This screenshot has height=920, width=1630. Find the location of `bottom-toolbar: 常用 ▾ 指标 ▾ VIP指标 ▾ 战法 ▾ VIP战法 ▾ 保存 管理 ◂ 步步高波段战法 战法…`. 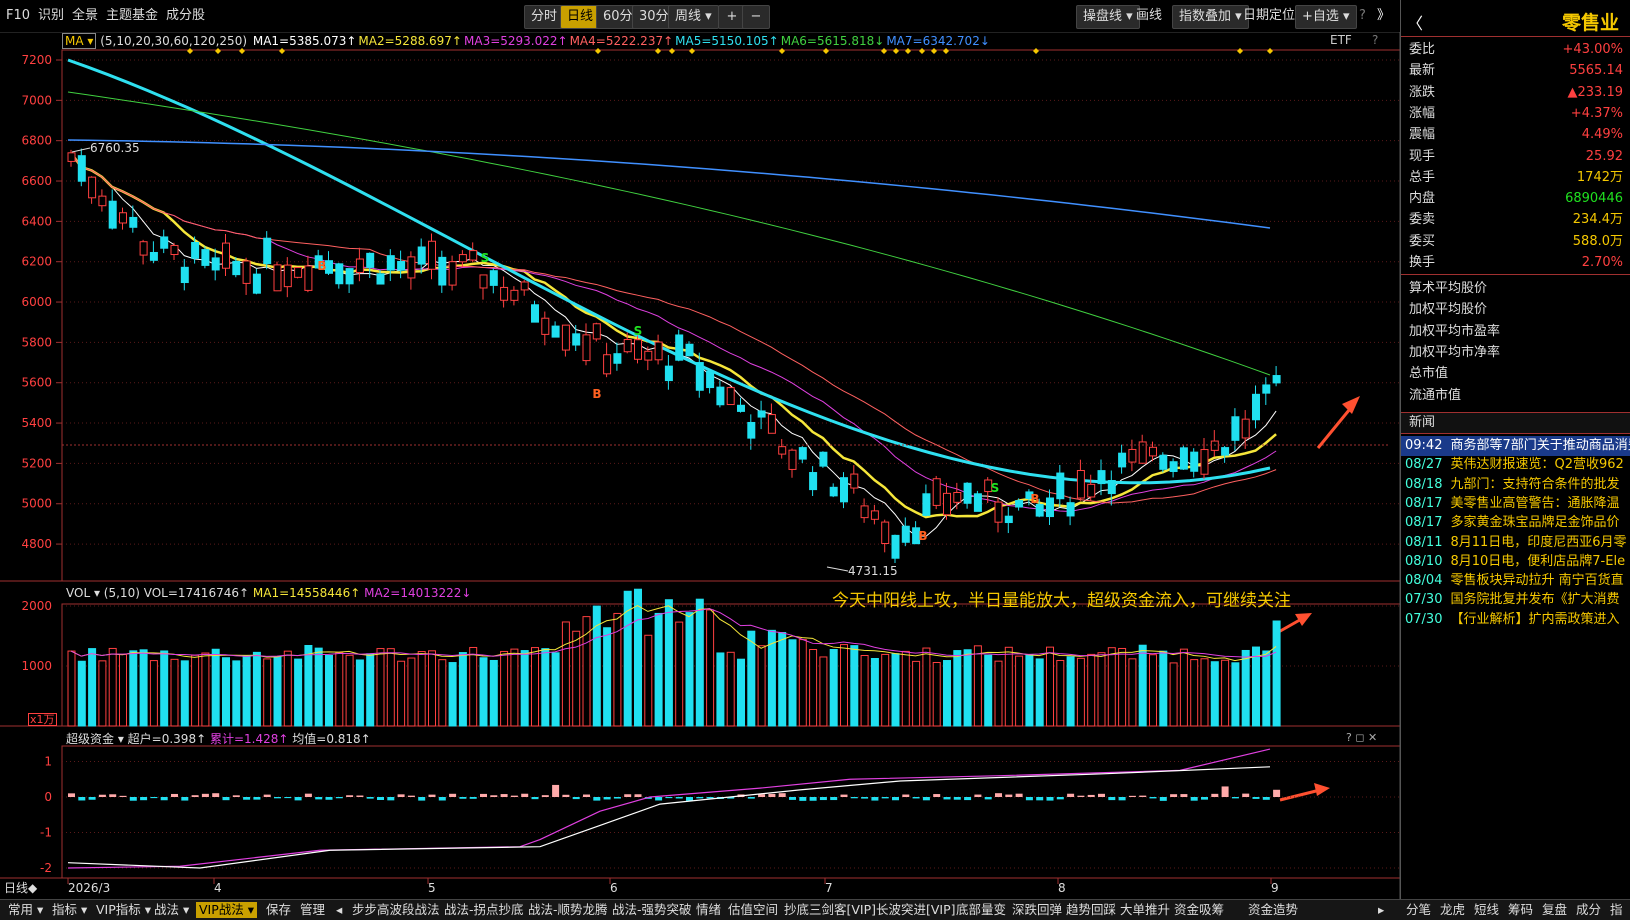

bottom-toolbar: 常用 ▾ 指标 ▾ VIP指标 ▾ 战法 ▾ VIP战法 ▾ 保存 管理 ◂ 步步高波段战法 战法… is located at coordinates (700, 909).